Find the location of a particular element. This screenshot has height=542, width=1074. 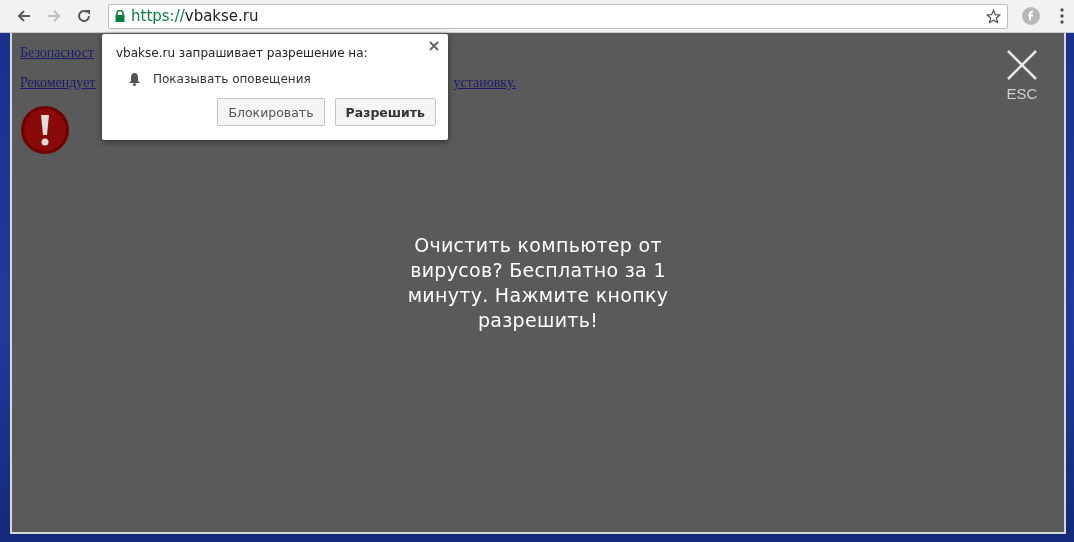

close-button: ESC is located at coordinates (1022, 75).